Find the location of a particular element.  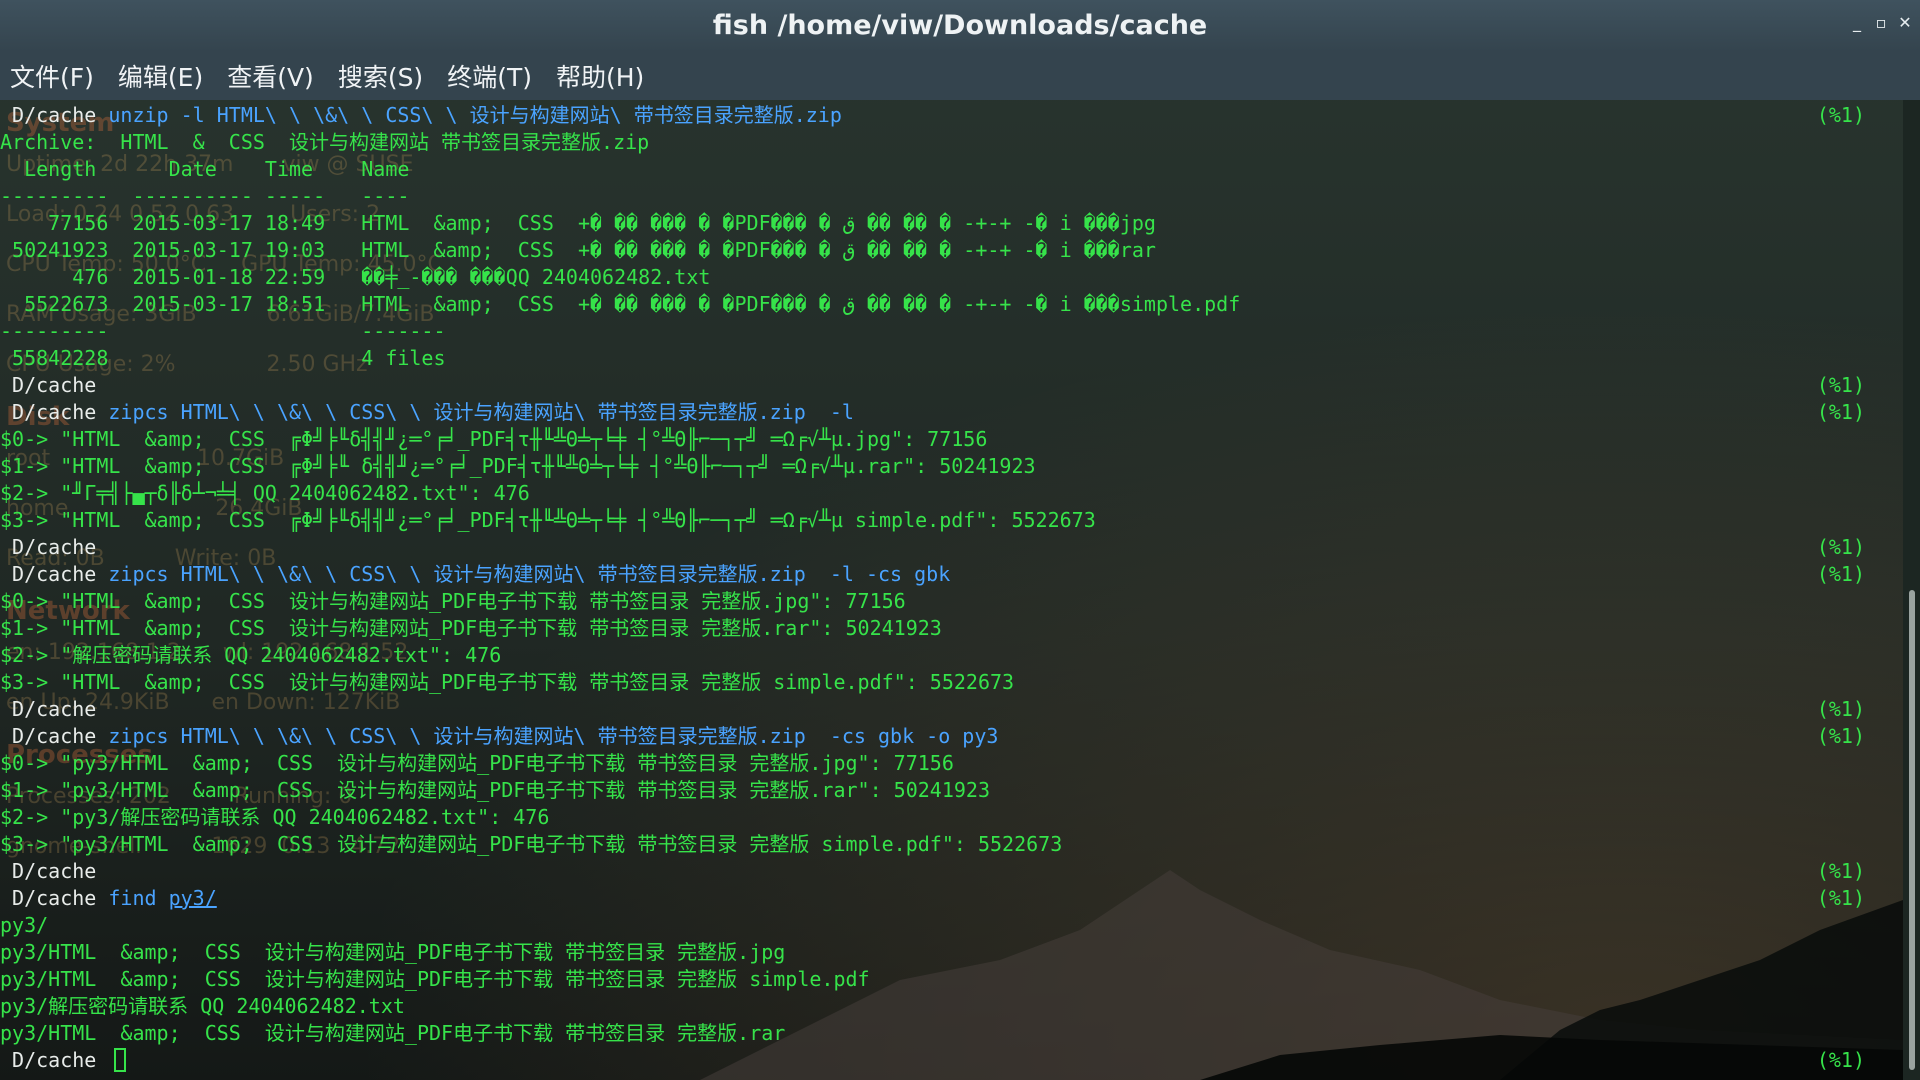

menu-bar: 文件(F) 编辑(E) 查看(V) 搜索(S) 终端(T) 帮助(H) is located at coordinates (960, 76).